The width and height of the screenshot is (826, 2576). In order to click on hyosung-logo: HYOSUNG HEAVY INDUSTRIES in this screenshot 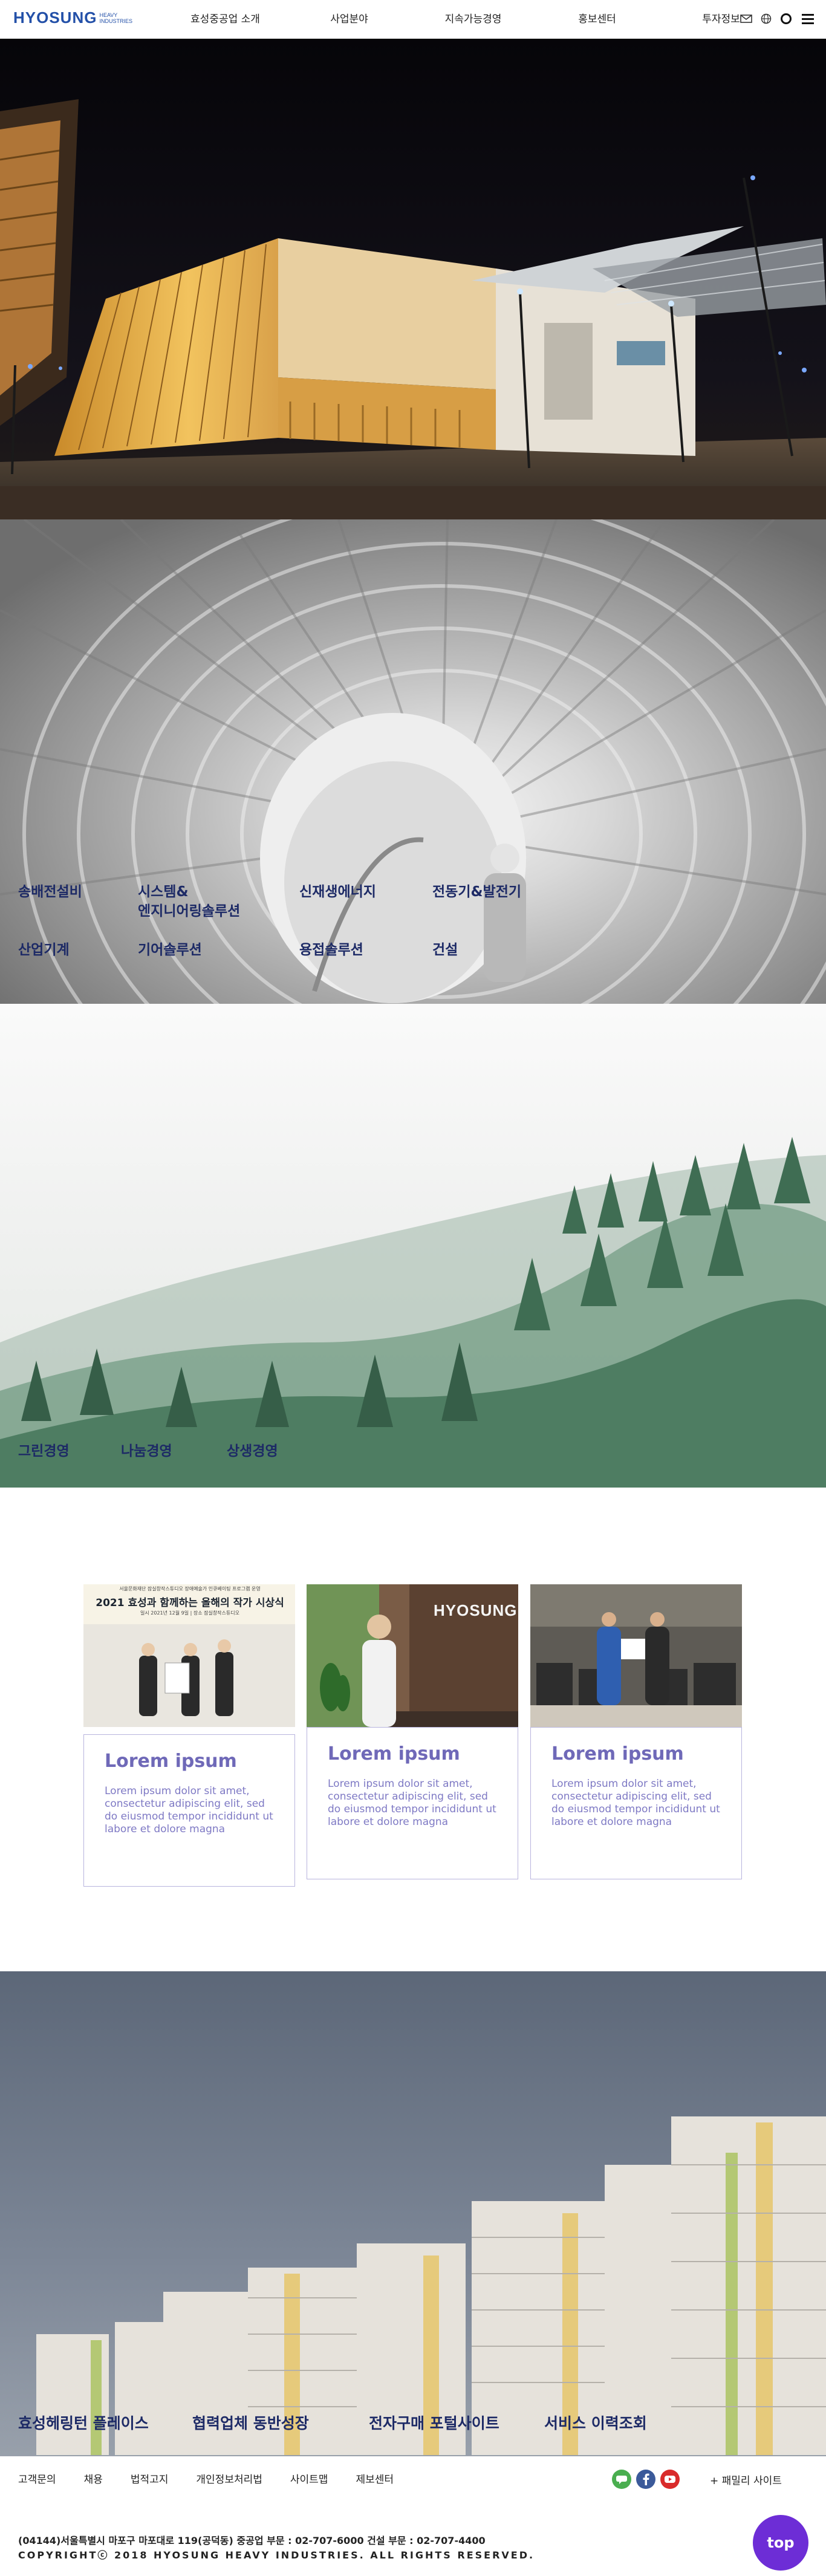, I will do `click(77, 17)`.